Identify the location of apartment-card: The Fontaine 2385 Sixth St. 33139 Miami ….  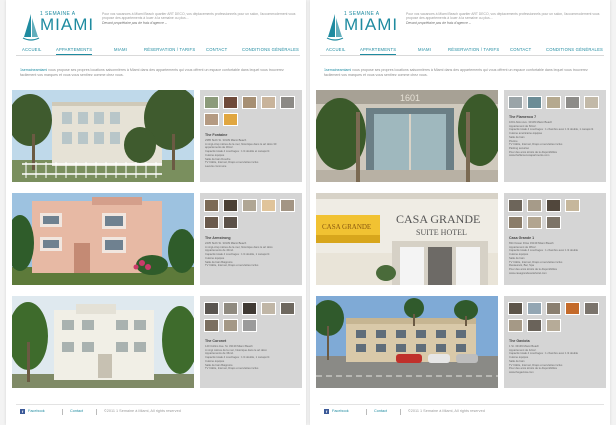
(157, 136).